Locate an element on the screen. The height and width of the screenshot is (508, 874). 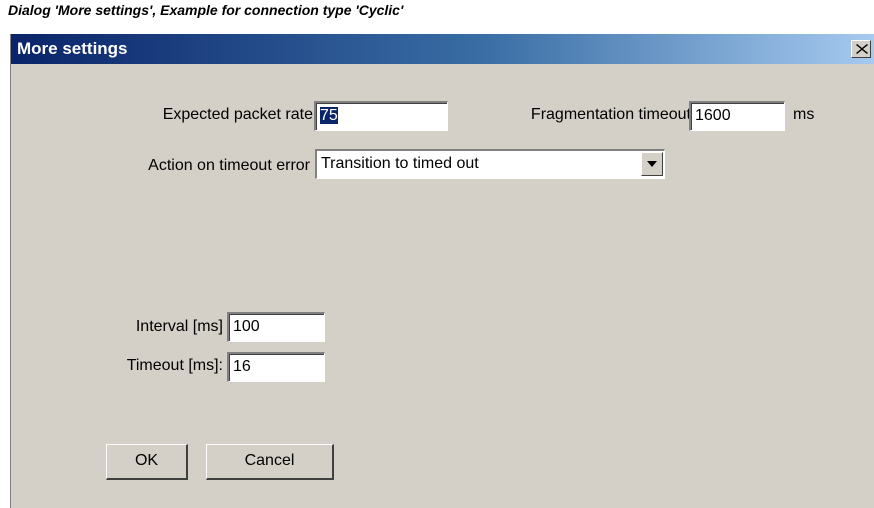
close-icon is located at coordinates (862, 49).